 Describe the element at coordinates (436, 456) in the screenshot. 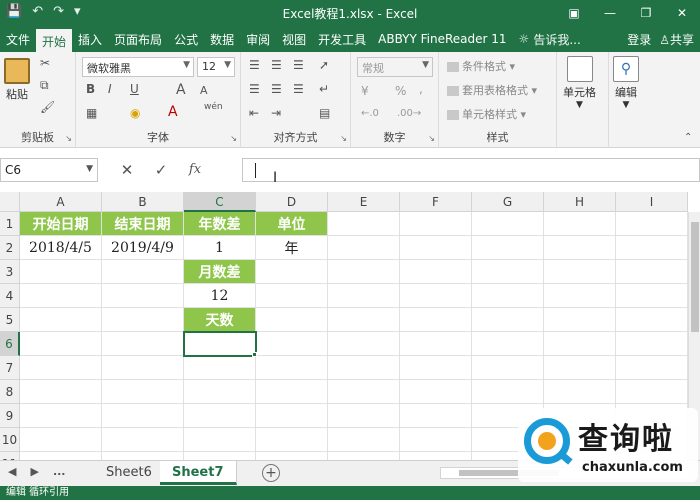

I see `cell-f11` at that location.